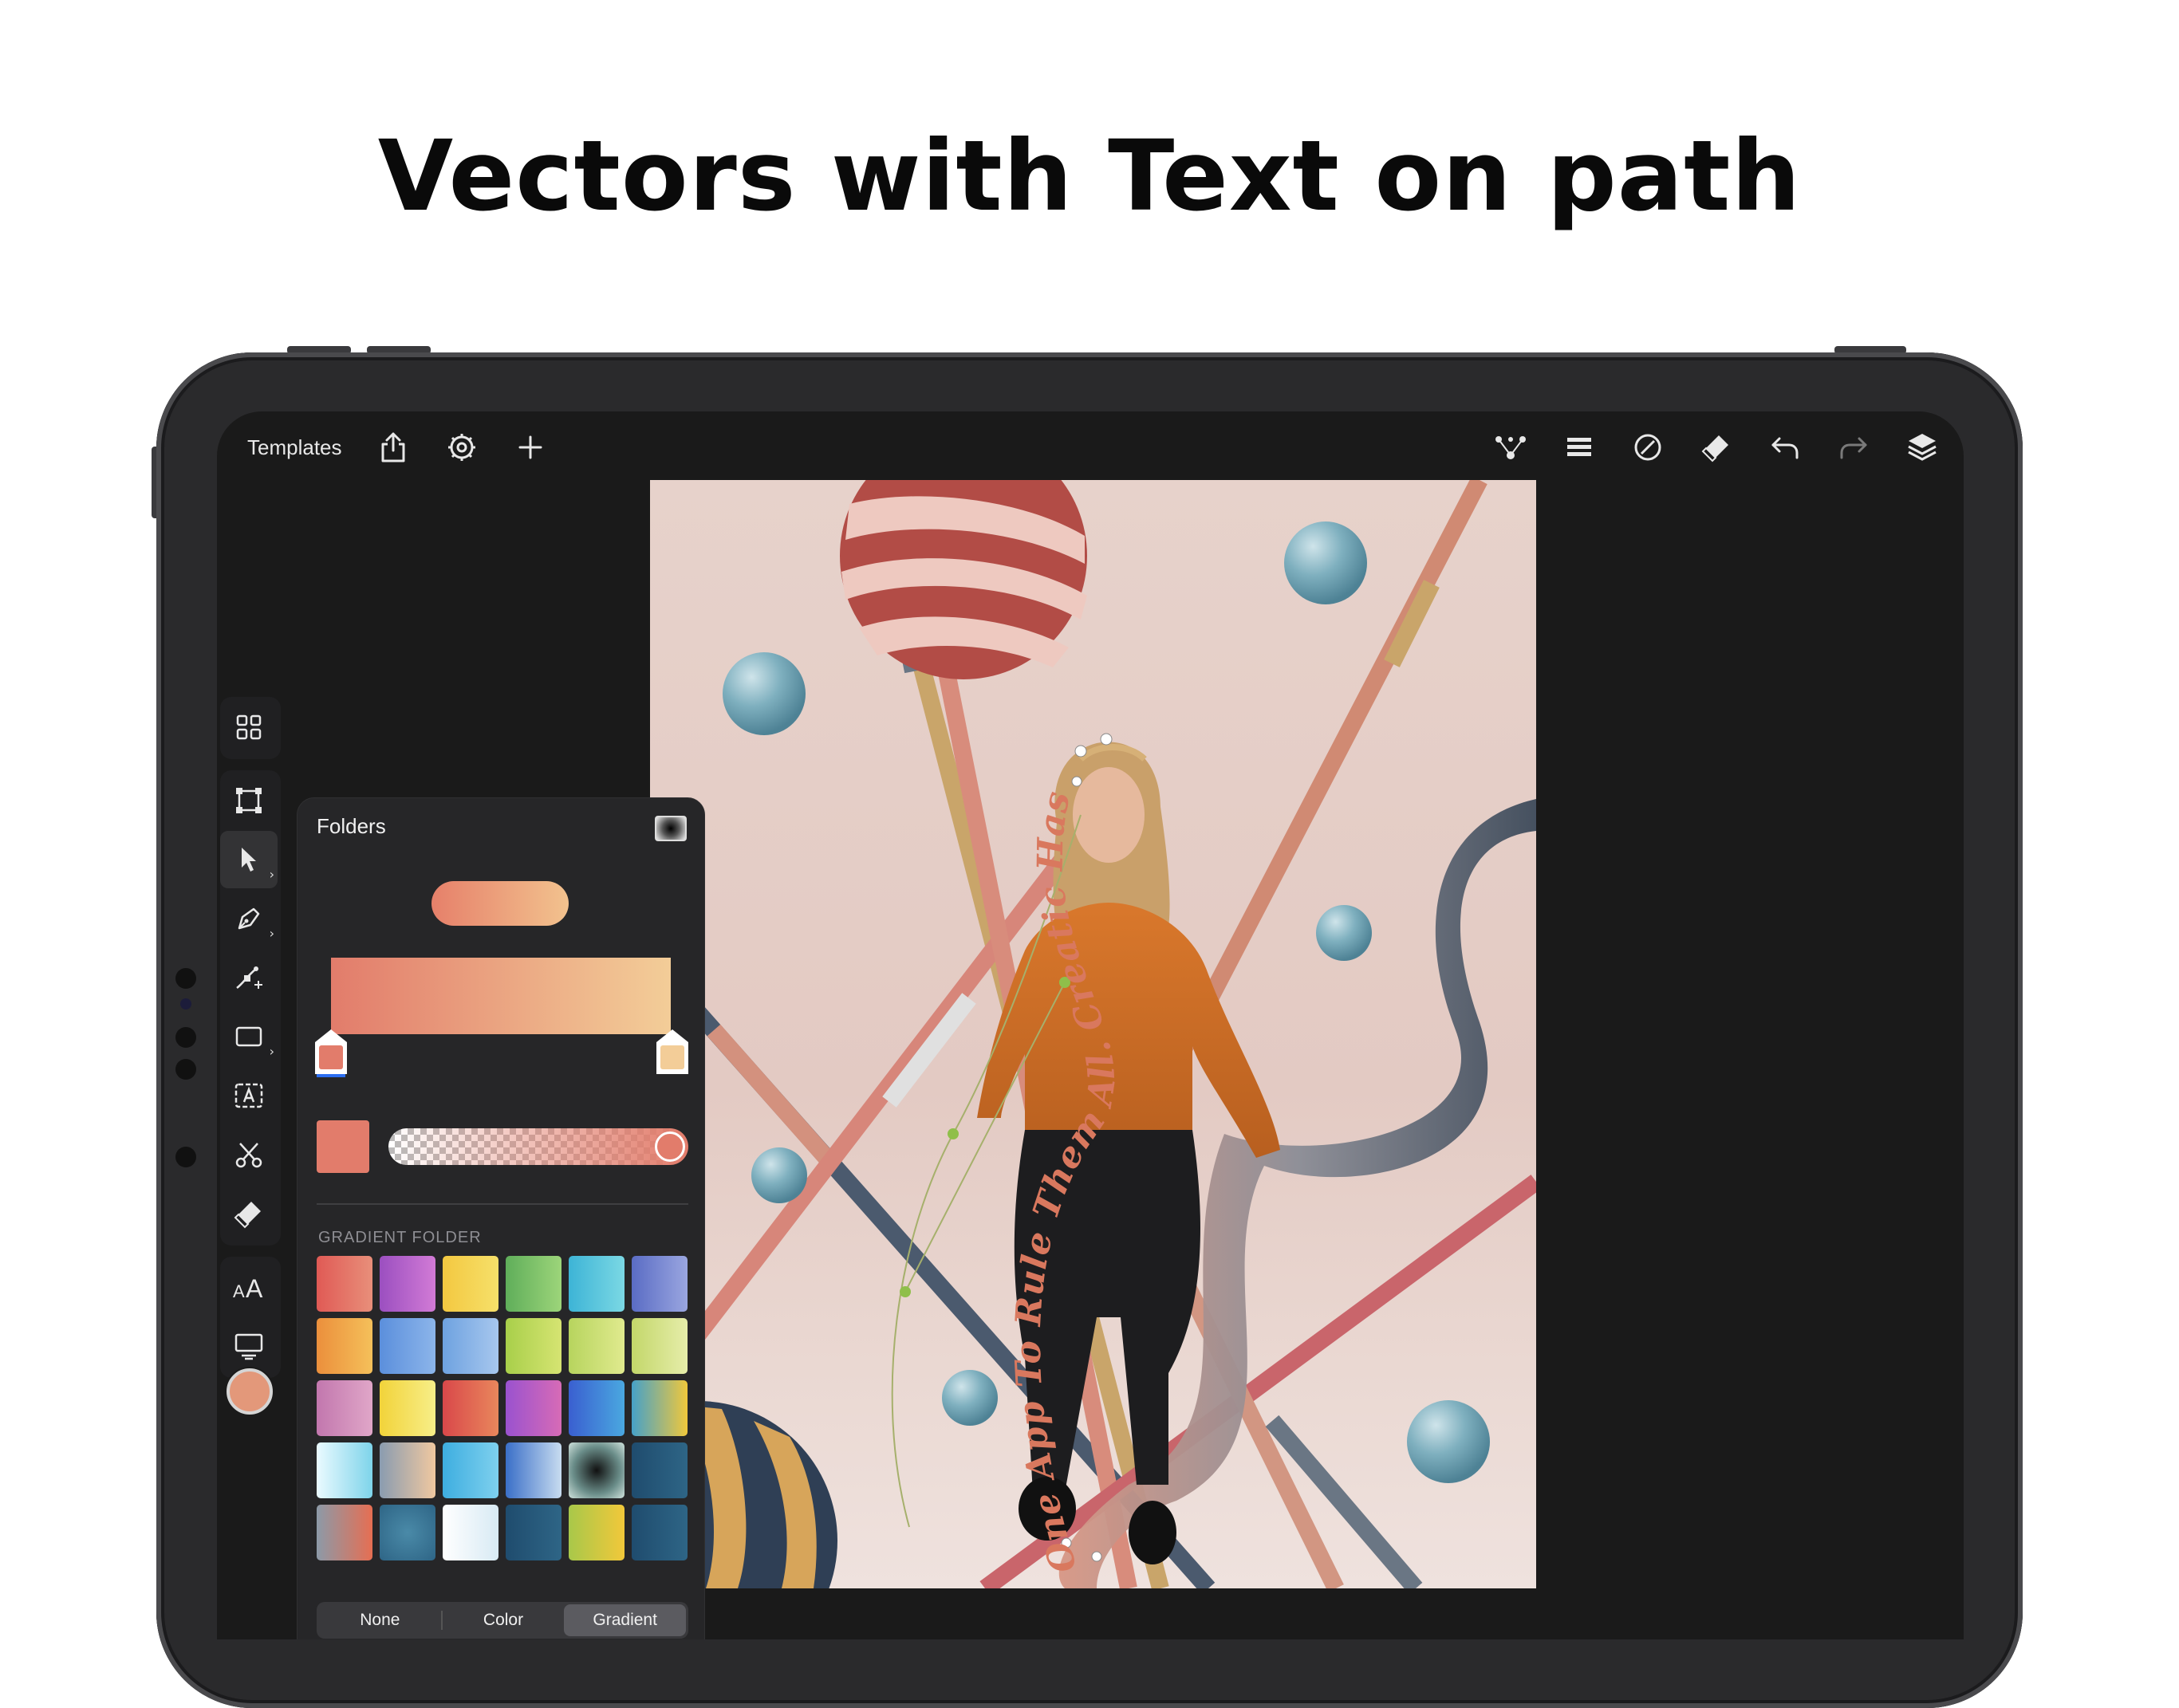  Describe the element at coordinates (249, 1213) in the screenshot. I see `eraser-tool-icon` at that location.